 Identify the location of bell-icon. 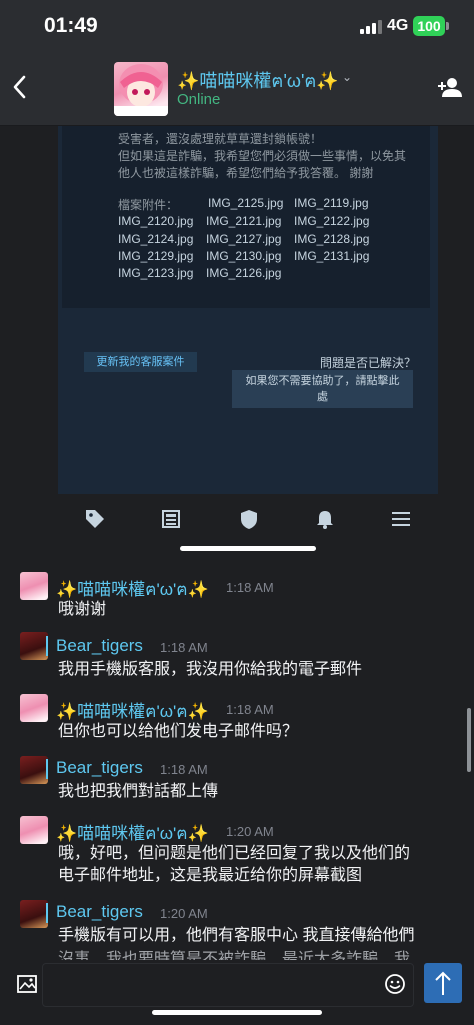
(325, 520).